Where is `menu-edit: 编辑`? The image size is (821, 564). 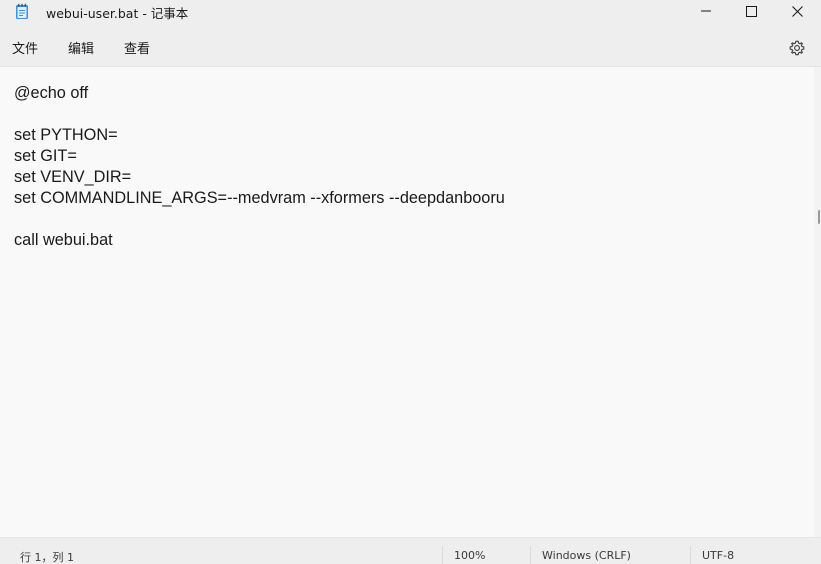
menu-edit: 编辑 is located at coordinates (81, 47).